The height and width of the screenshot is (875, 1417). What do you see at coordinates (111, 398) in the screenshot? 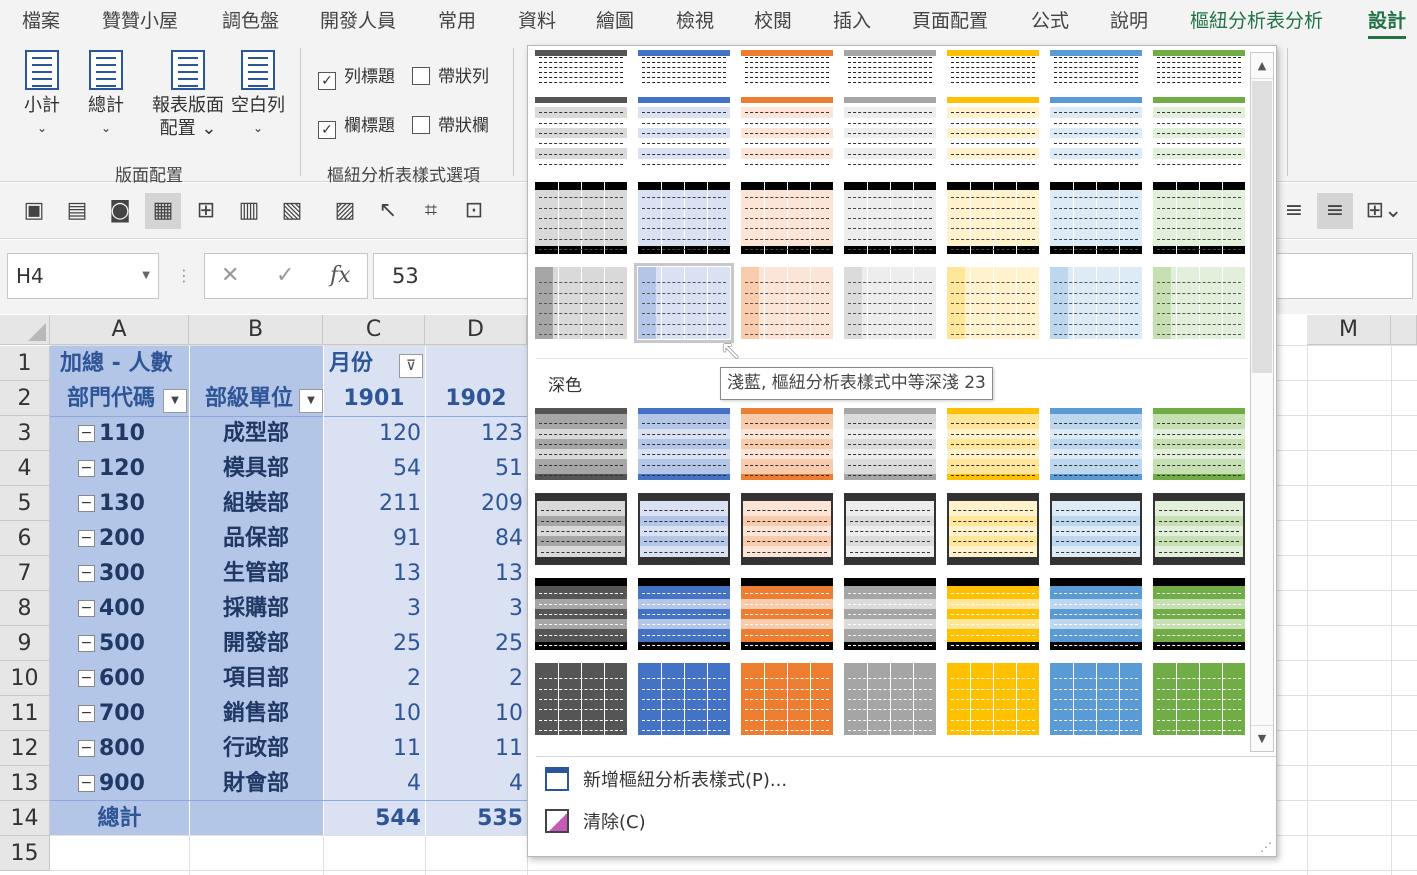
I see `pivot-row-field: 部門代碼` at bounding box center [111, 398].